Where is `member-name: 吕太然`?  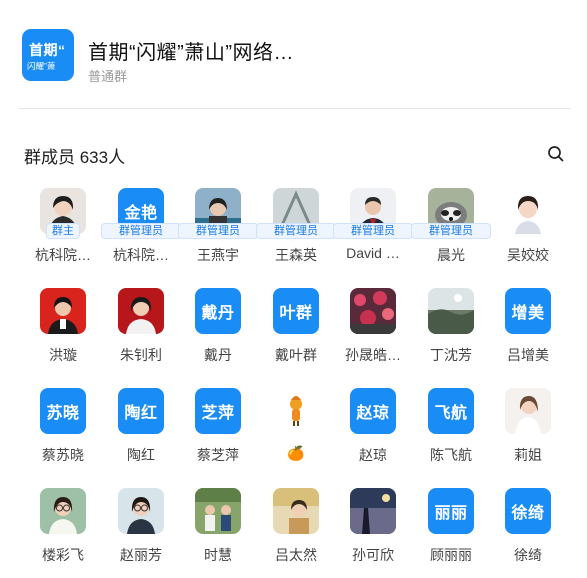
member-name: 吕太然 is located at coordinates (296, 555).